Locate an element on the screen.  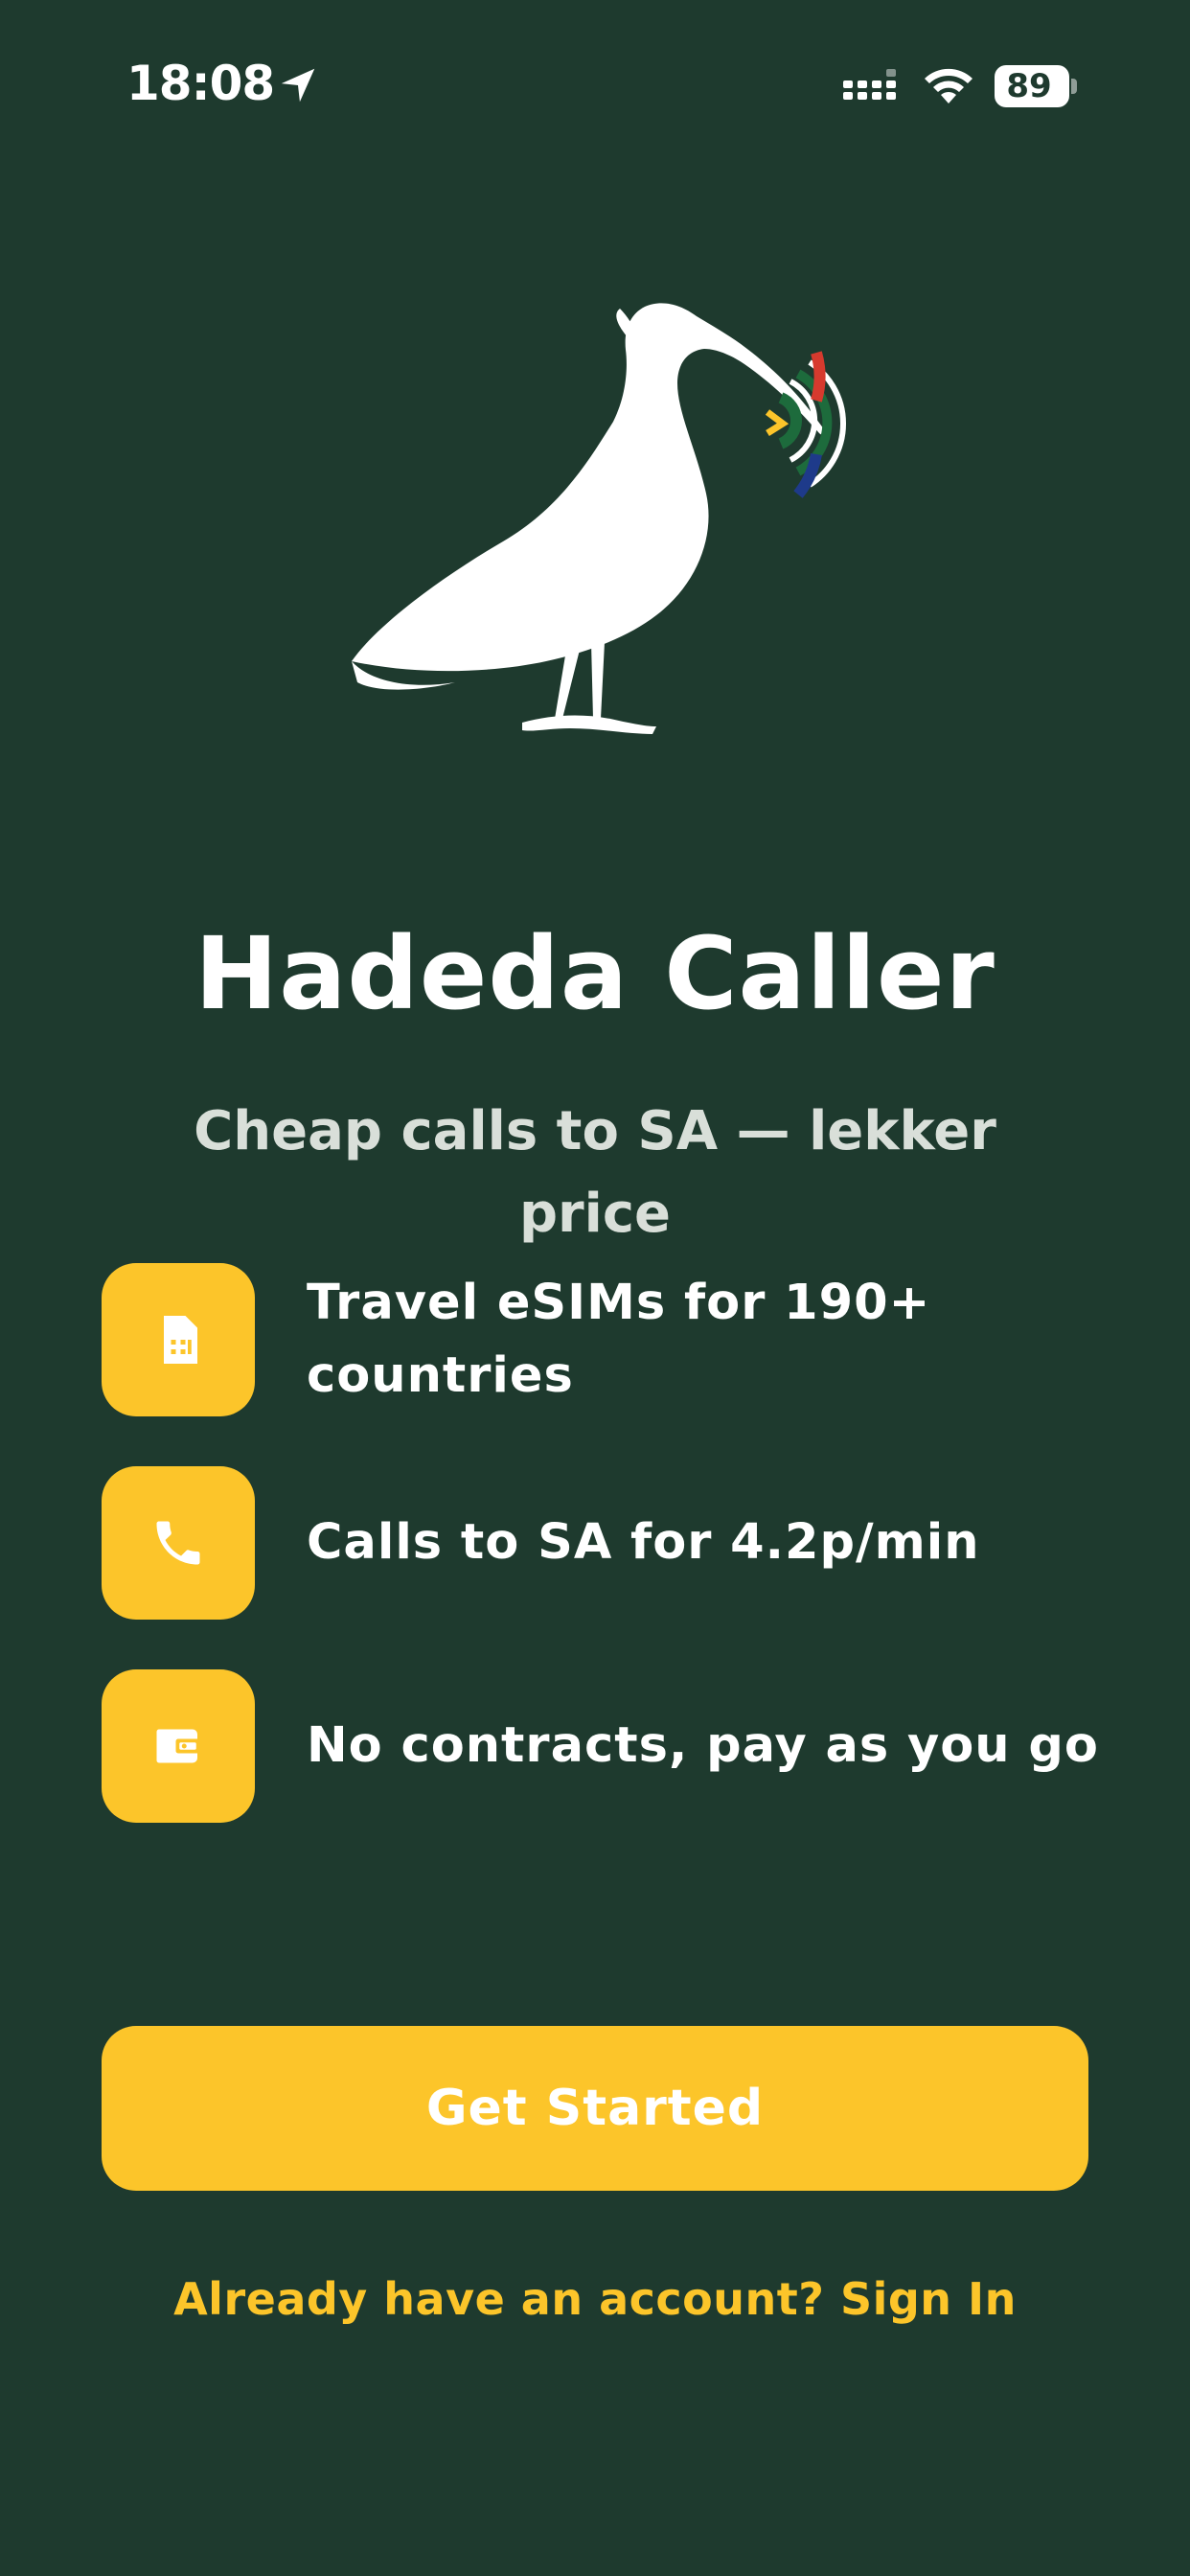
feature-text: No contracts, pay as you go is located at coordinates (703, 1745).